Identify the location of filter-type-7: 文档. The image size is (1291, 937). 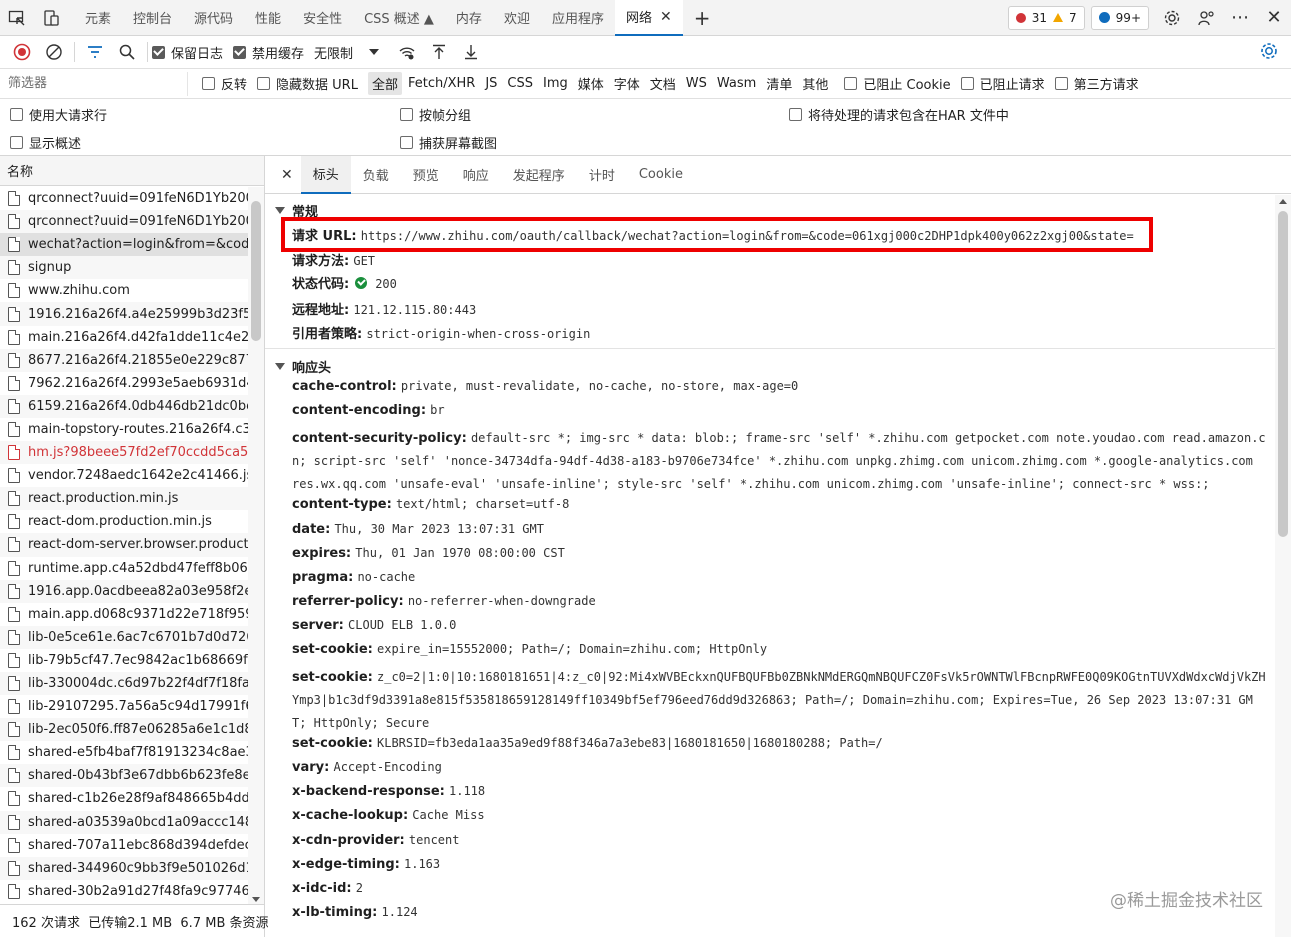
(663, 83).